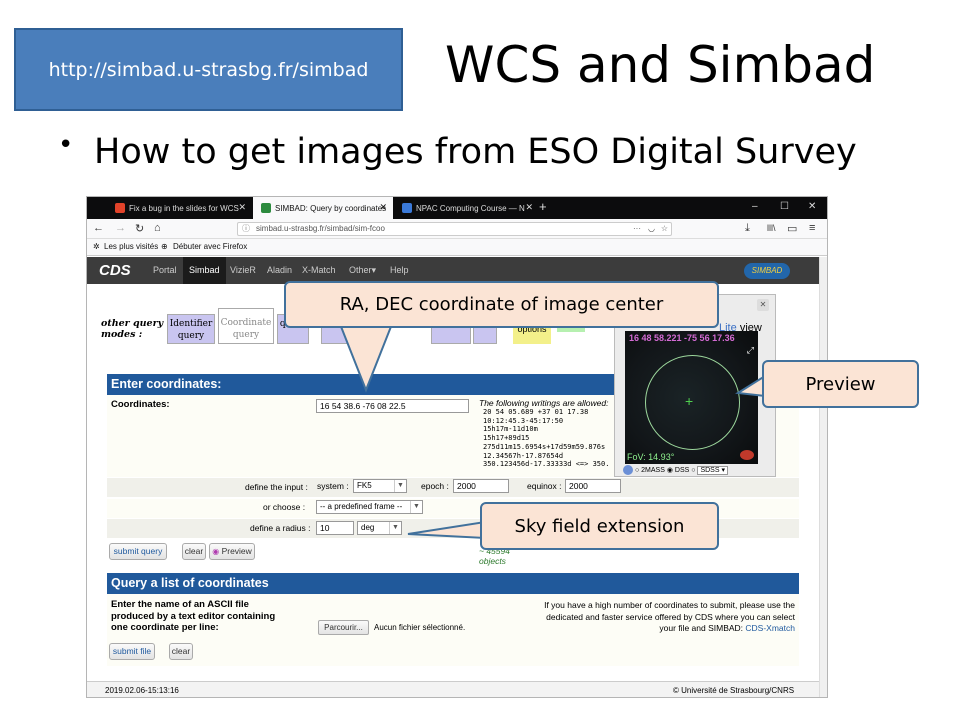 This screenshot has height=720, width=960. Describe the element at coordinates (770, 628) in the screenshot. I see `cds-xmatch-link: CDS-Xmatch` at that location.